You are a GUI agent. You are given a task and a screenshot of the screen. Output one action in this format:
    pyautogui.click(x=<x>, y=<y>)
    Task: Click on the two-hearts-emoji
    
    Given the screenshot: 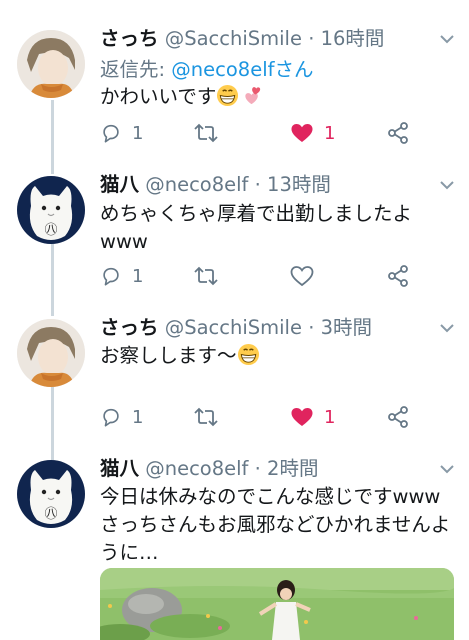 What is the action you would take?
    pyautogui.click(x=250, y=99)
    